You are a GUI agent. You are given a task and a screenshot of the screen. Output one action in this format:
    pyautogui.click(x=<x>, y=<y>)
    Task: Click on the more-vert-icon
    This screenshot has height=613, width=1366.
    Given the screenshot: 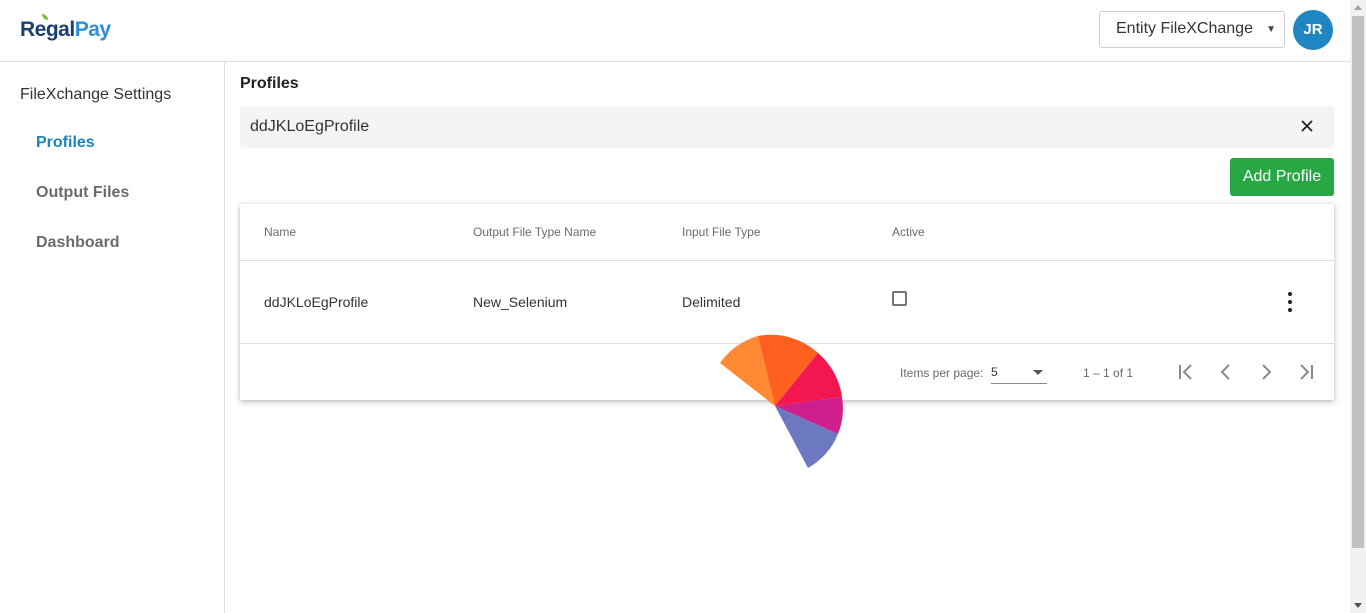 What is the action you would take?
    pyautogui.click(x=1290, y=302)
    